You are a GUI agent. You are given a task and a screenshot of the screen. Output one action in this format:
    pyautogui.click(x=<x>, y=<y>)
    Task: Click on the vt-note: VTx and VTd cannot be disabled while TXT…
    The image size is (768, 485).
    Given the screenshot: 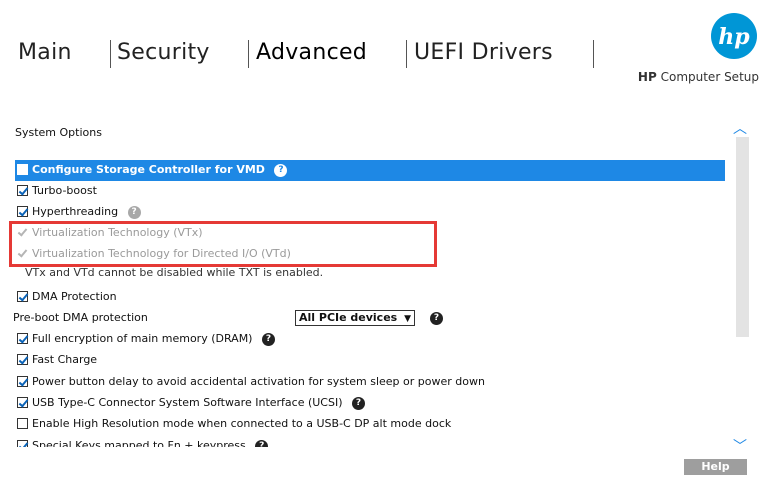 What is the action you would take?
    pyautogui.click(x=174, y=272)
    